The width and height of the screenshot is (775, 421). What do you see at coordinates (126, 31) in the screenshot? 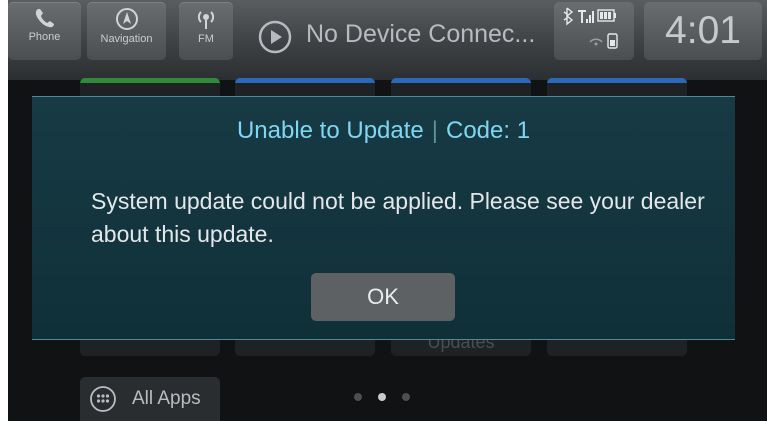
I see `navigation-button: Navigation` at bounding box center [126, 31].